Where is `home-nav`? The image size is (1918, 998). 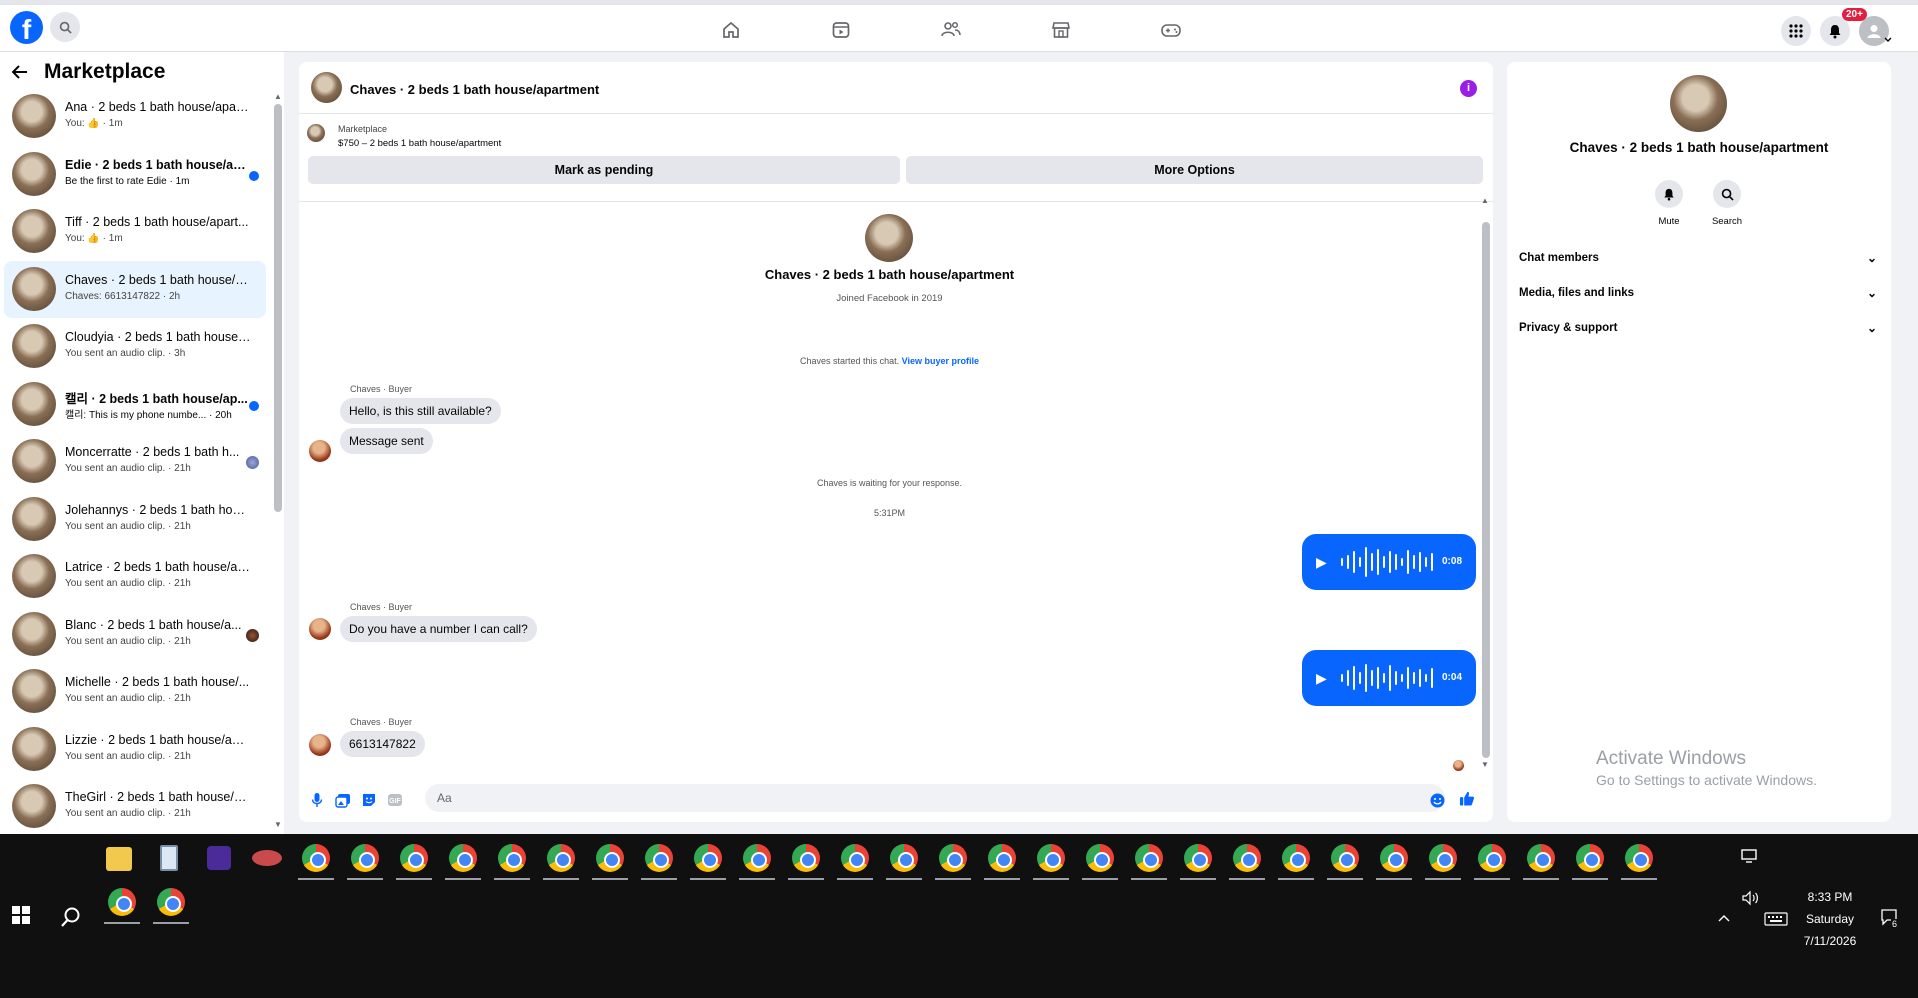
home-nav is located at coordinates (731, 30).